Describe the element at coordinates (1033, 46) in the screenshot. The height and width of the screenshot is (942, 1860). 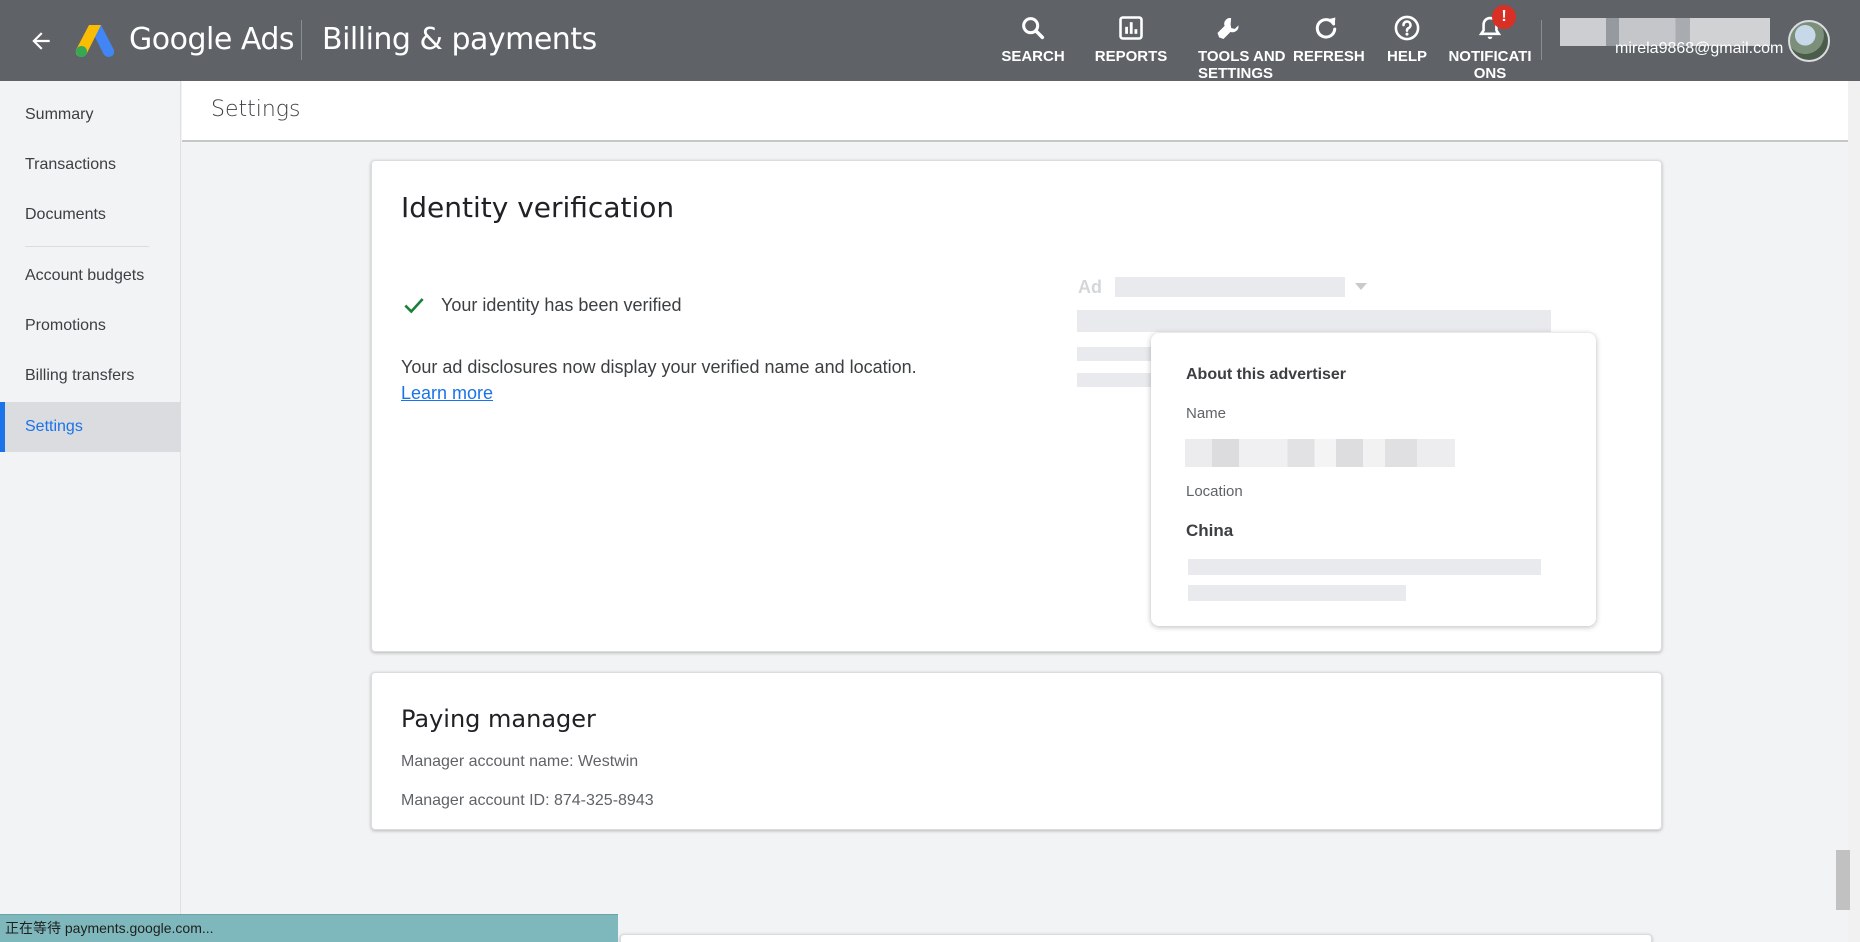
I see `search-button: SEARCH` at that location.